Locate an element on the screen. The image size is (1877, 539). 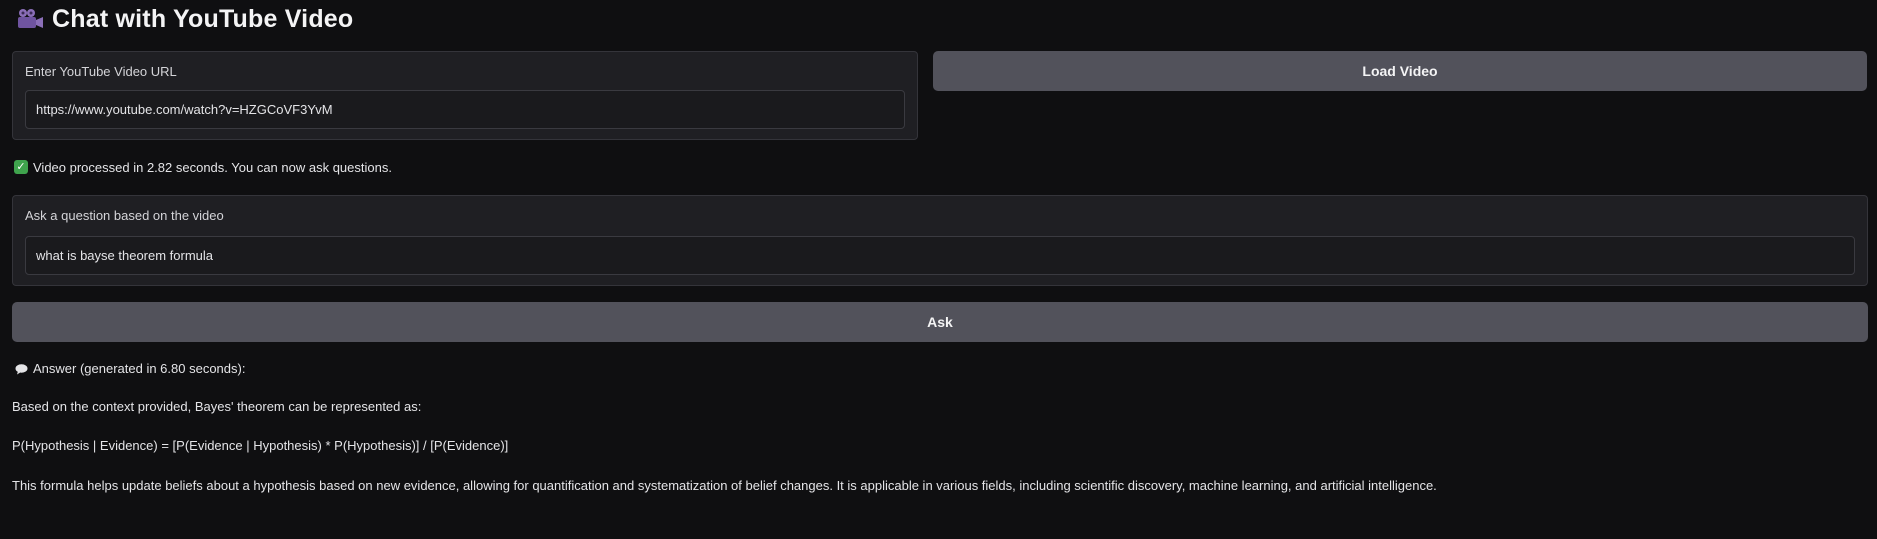
url-input-label: Enter YouTube Video URL is located at coordinates (101, 71).